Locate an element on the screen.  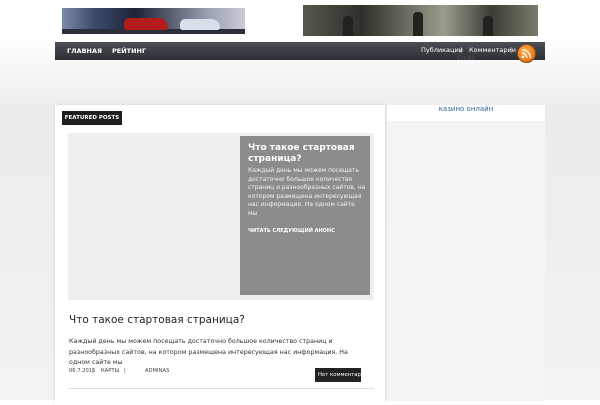
sidebar-link-casino: казино онлайн is located at coordinates (466, 109).